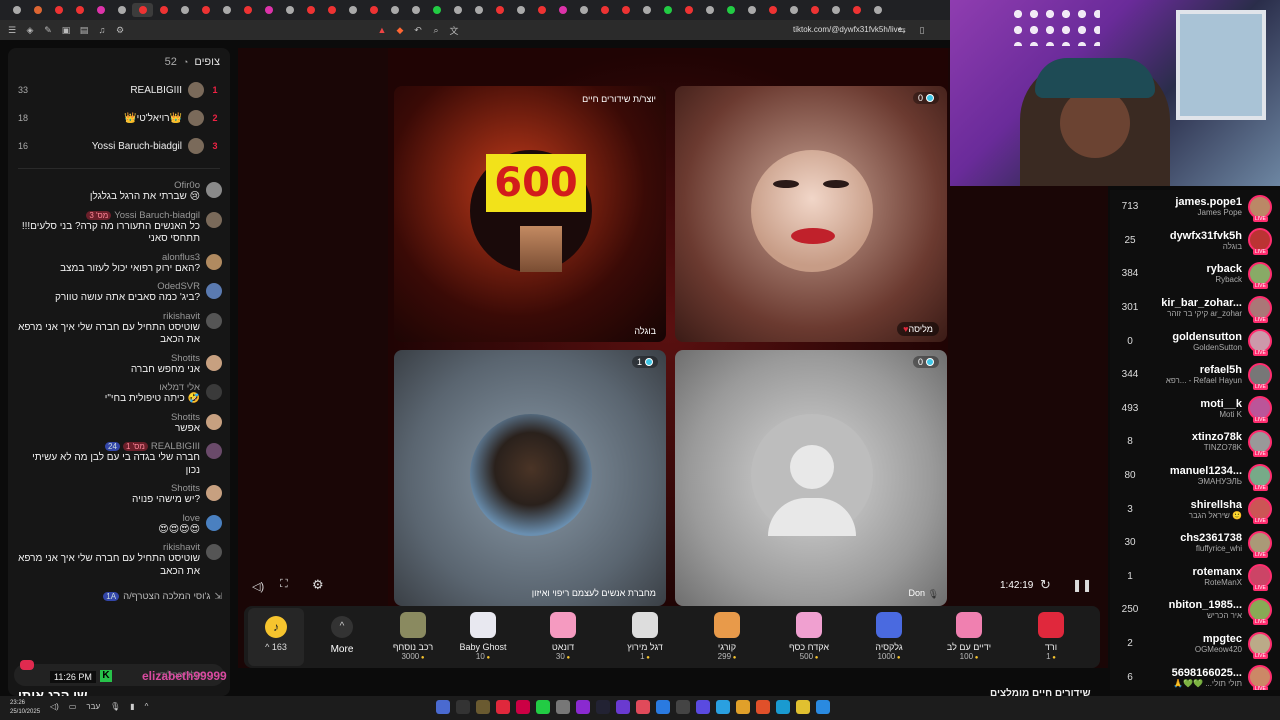  I want to click on live-stream-row: 3 shirellsha שיראל הגבר 🙂 LIVE, so click(1195, 509).